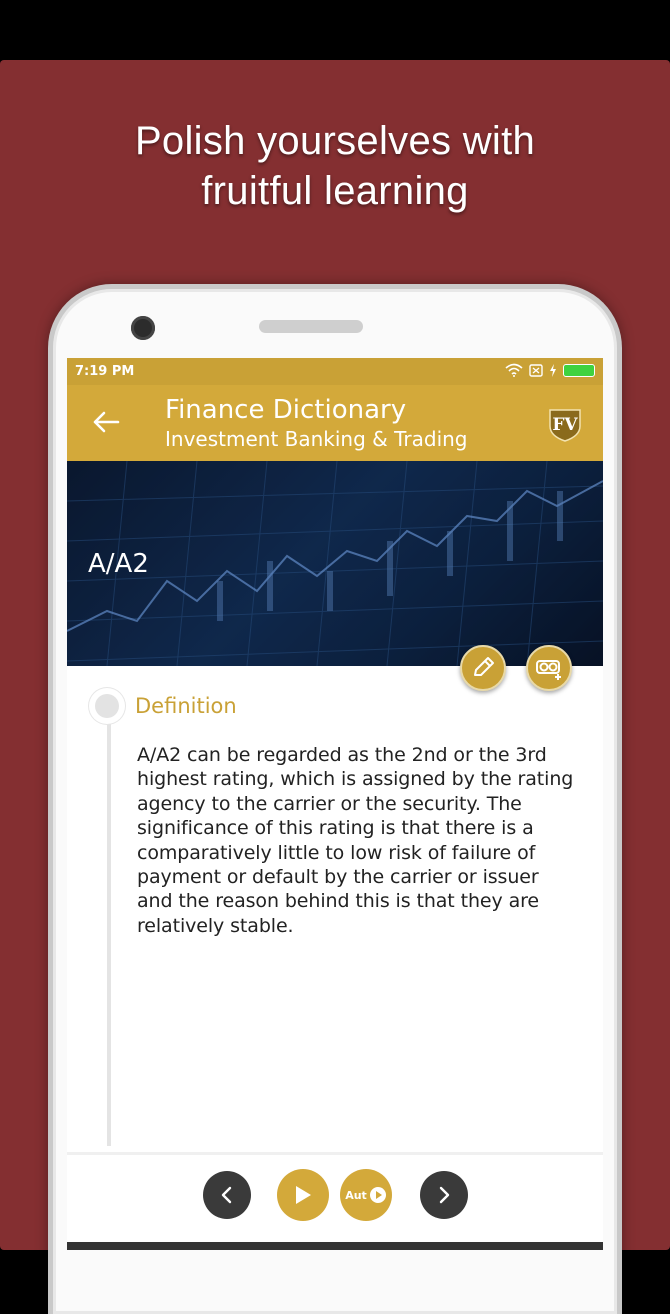 The height and width of the screenshot is (1314, 670). What do you see at coordinates (356, 1195) in the screenshot?
I see `autoplay-label: Aut` at bounding box center [356, 1195].